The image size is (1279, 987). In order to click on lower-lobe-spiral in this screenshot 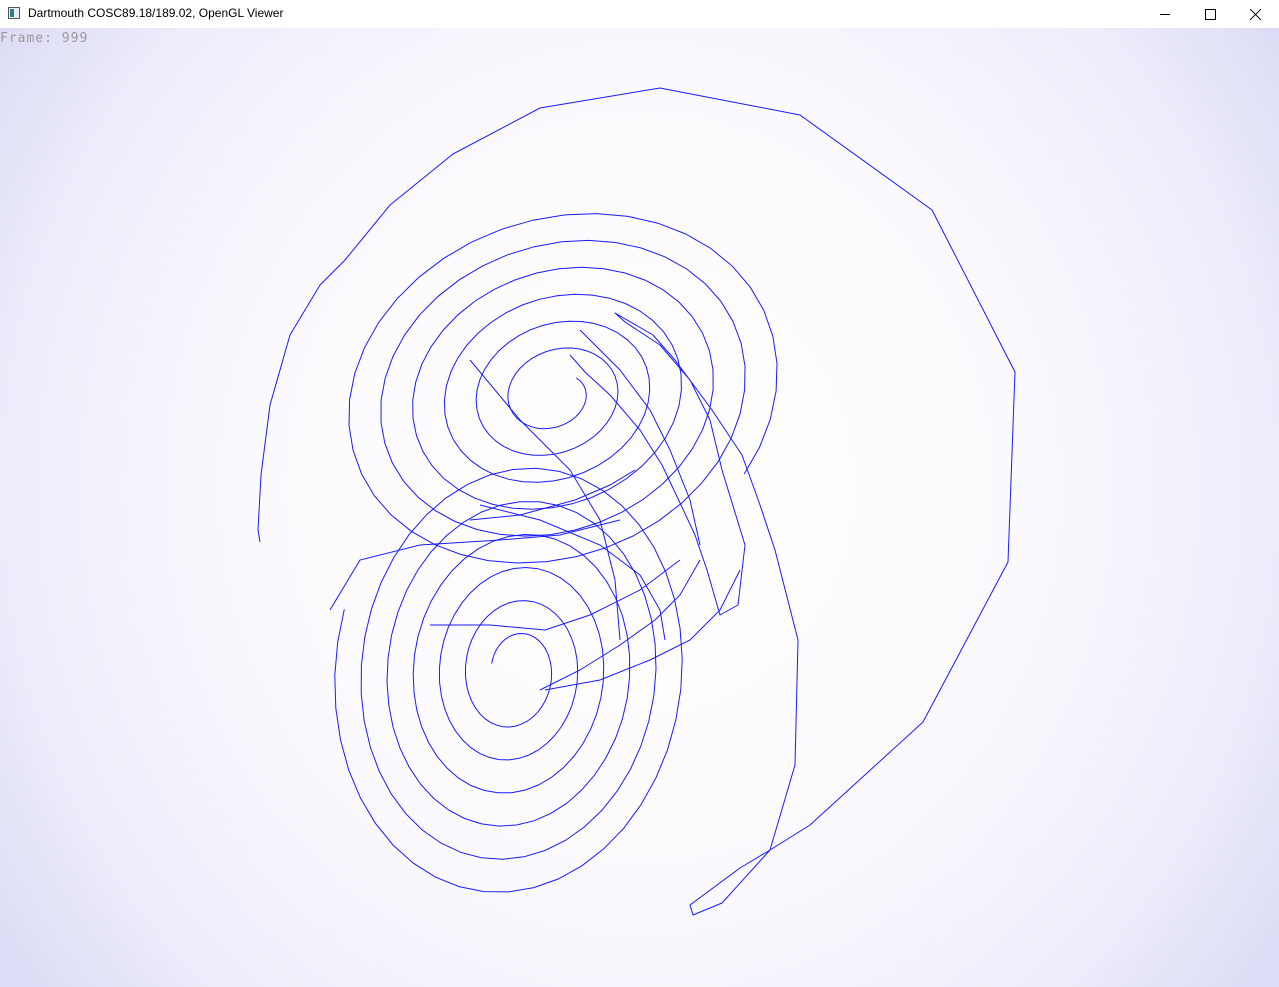, I will do `click(508, 680)`.